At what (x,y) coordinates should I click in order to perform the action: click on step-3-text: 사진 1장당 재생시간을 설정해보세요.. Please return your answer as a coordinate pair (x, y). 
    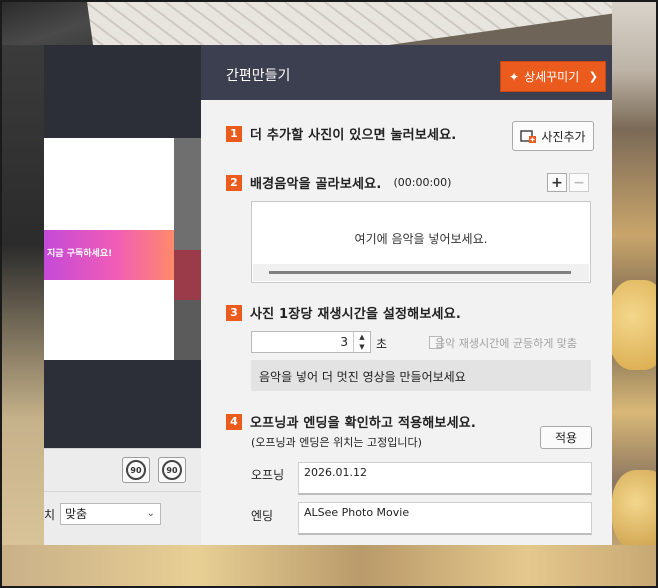
    Looking at the image, I should click on (355, 314).